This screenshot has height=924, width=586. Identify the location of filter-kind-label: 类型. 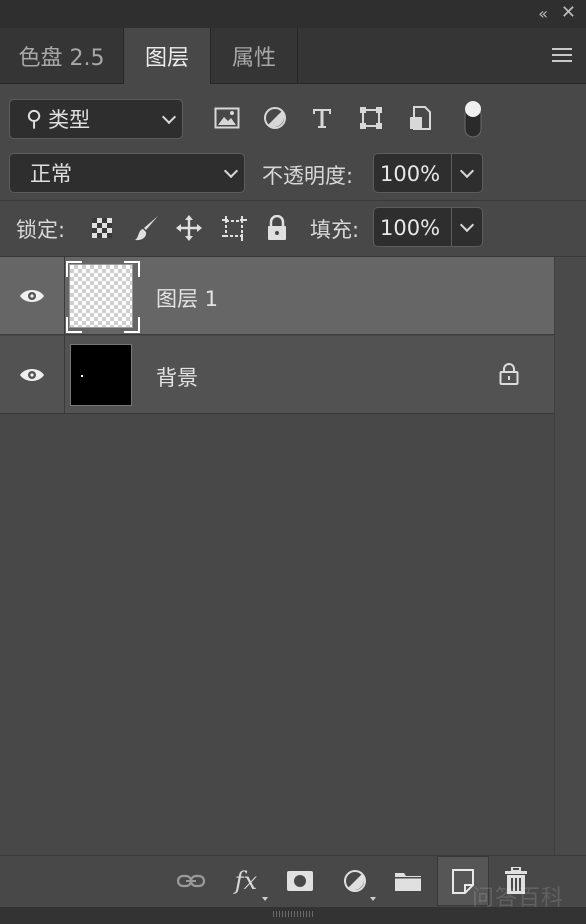
(69, 120).